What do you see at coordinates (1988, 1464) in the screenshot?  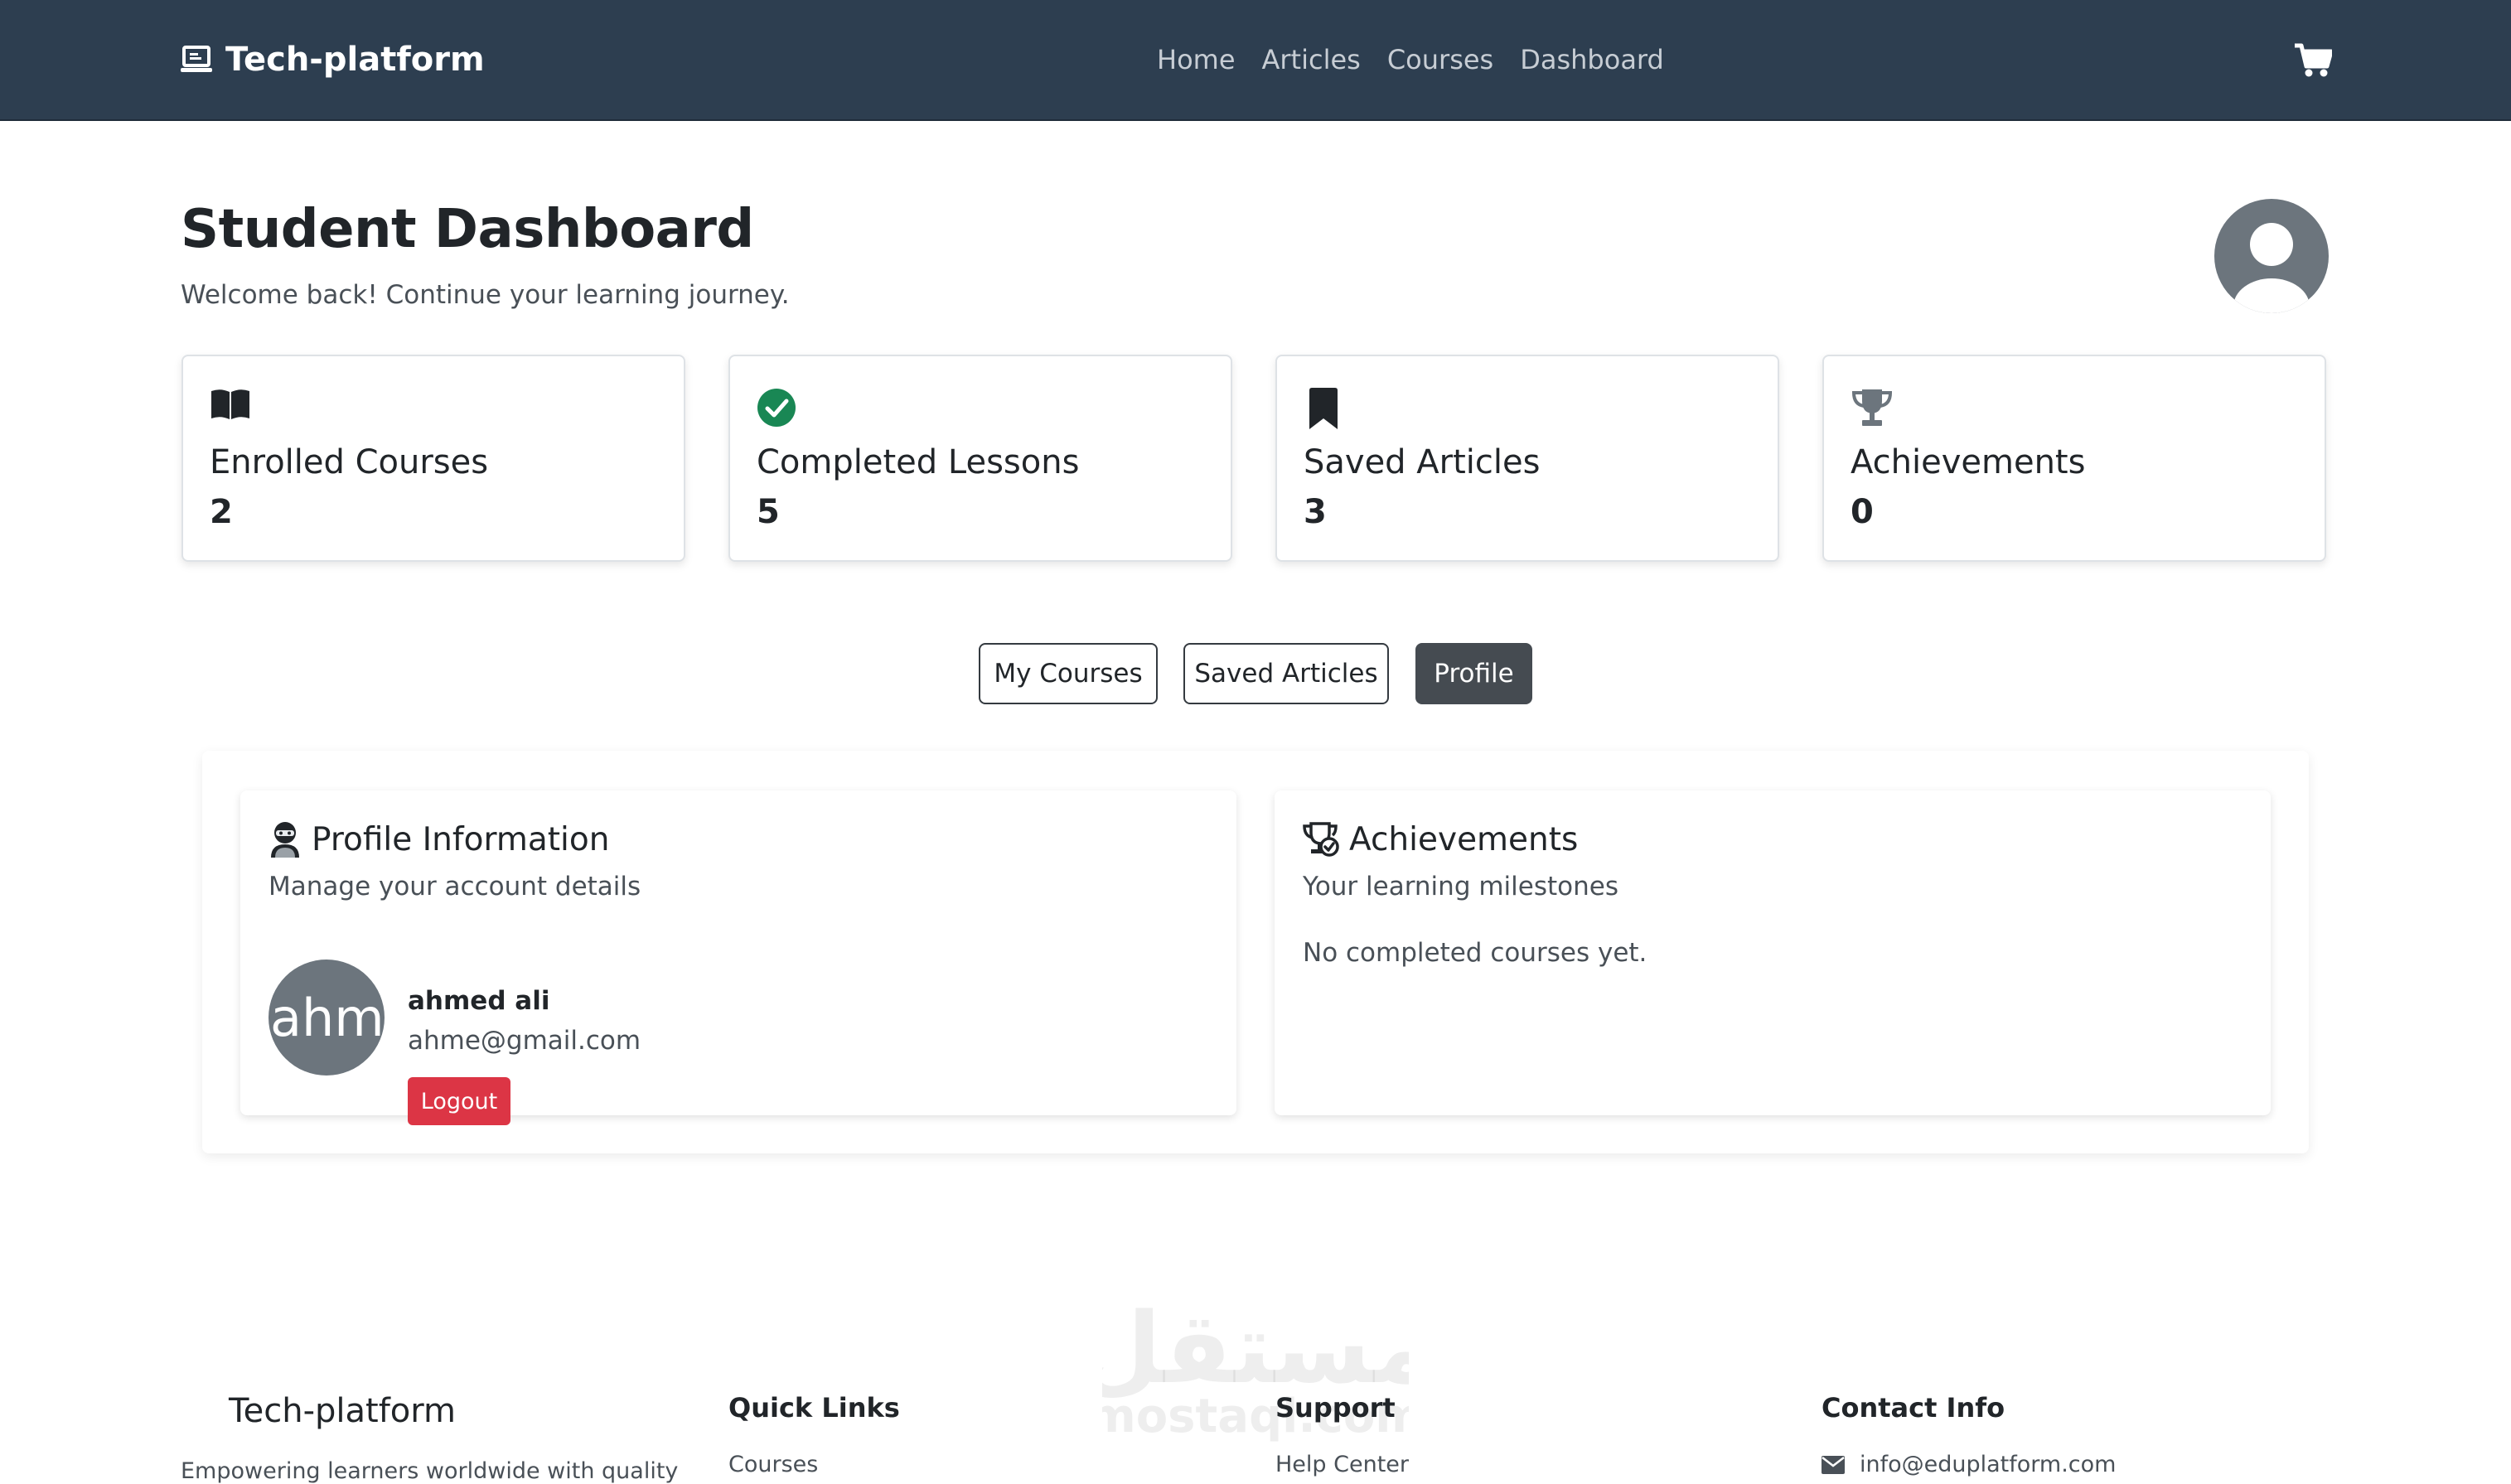 I see `footer-contact-email-text: info@eduplatform.com` at bounding box center [1988, 1464].